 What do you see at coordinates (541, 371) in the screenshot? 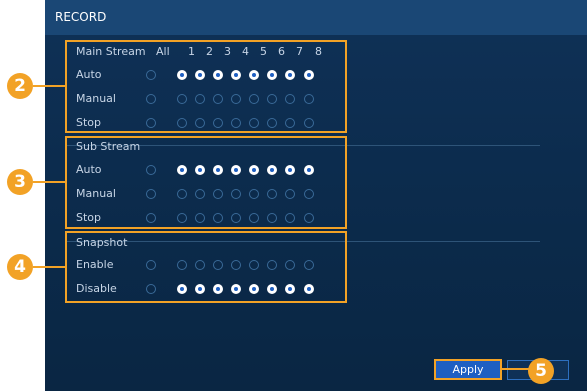
I see `callout-5: 5` at bounding box center [541, 371].